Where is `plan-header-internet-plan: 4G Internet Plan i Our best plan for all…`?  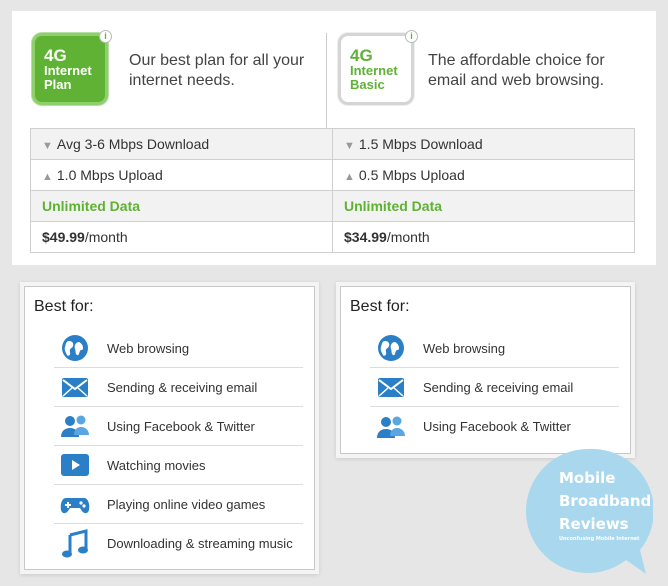
plan-header-internet-plan: 4G Internet Plan i Our best plan for all… is located at coordinates (173, 77).